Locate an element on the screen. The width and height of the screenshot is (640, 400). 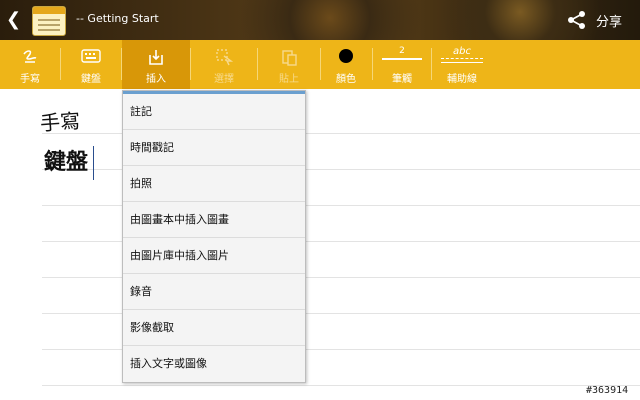
tool-label: 筆觸 is located at coordinates (402, 79).